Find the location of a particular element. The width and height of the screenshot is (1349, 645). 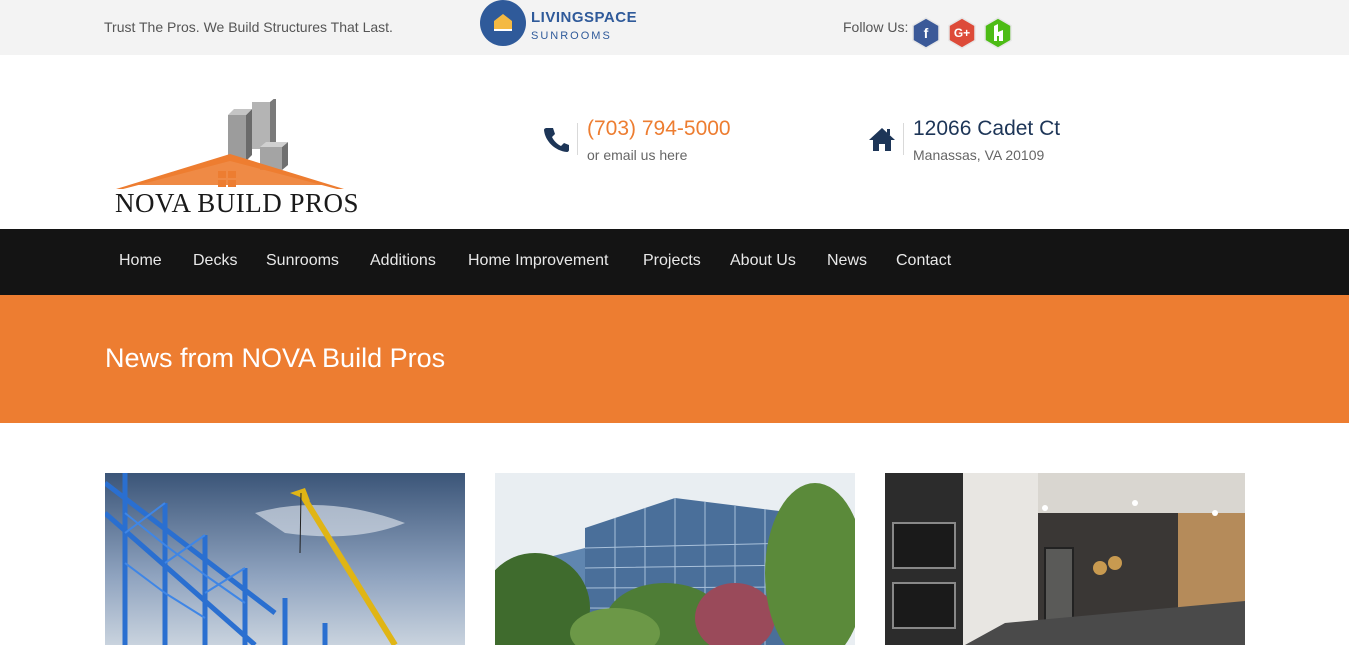

google-plus-glyph: G+ is located at coordinates (962, 33).